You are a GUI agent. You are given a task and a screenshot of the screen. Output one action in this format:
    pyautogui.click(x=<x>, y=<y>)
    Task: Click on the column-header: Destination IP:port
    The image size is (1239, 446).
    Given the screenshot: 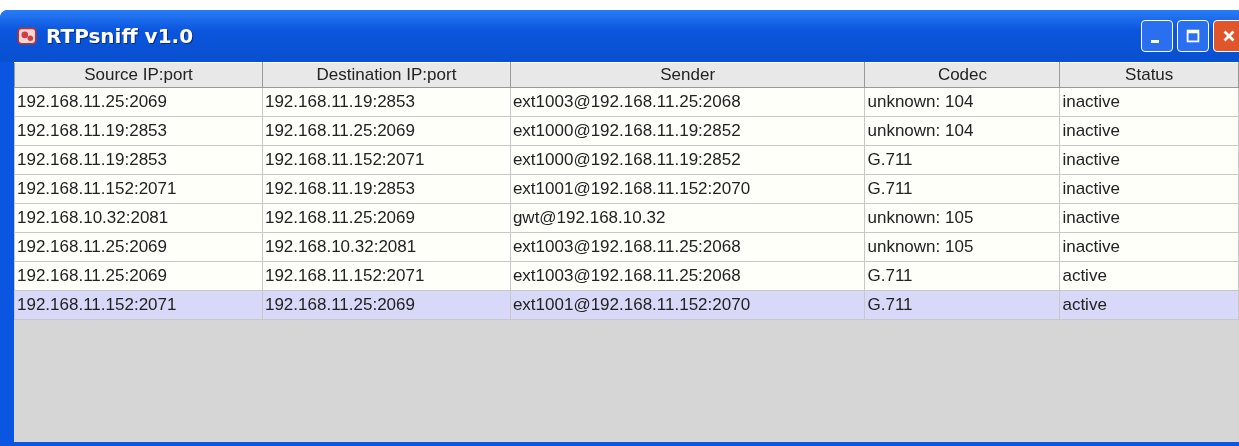 What is the action you would take?
    pyautogui.click(x=386, y=75)
    